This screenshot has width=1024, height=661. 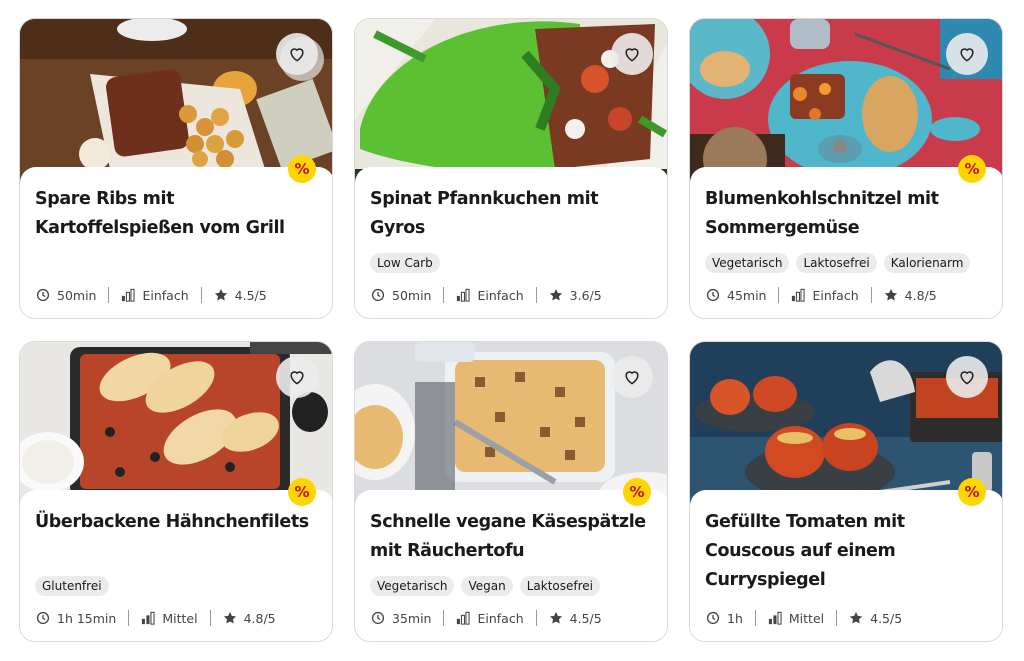 I want to click on tag: Kalorienarm, so click(x=927, y=263).